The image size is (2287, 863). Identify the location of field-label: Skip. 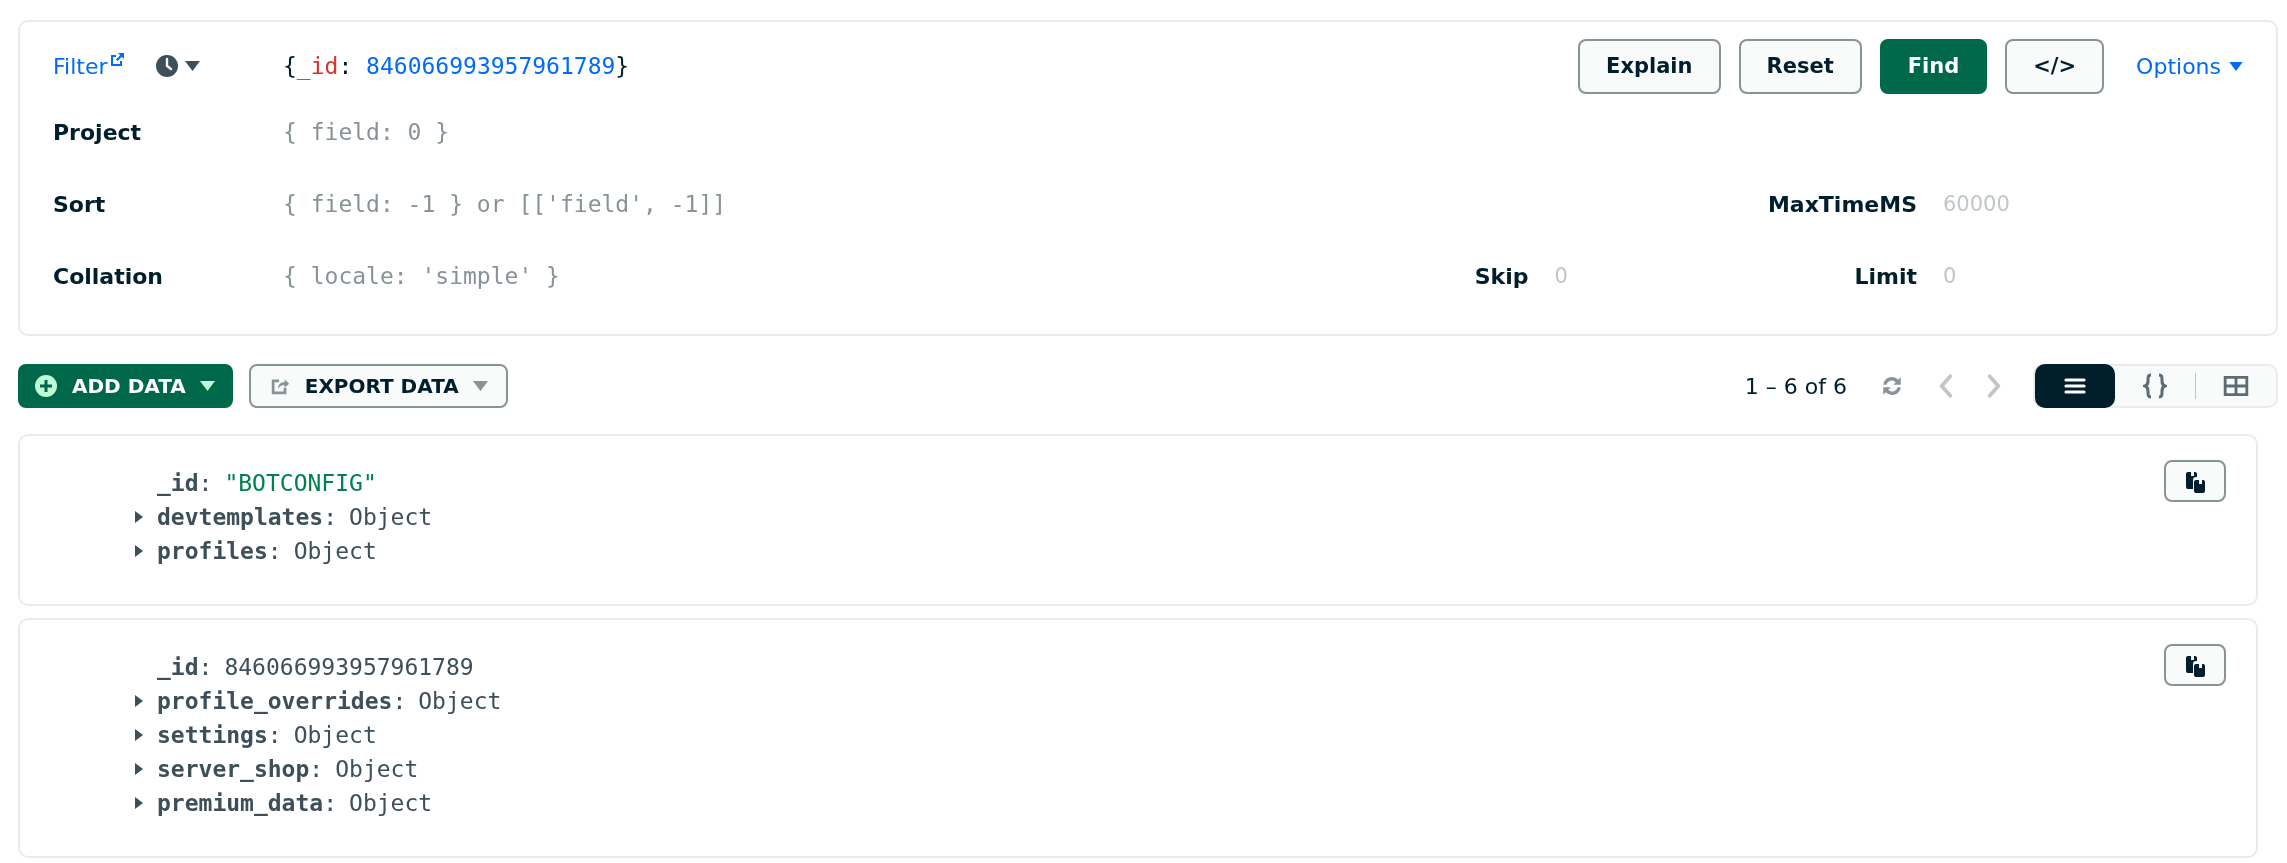
(1501, 276).